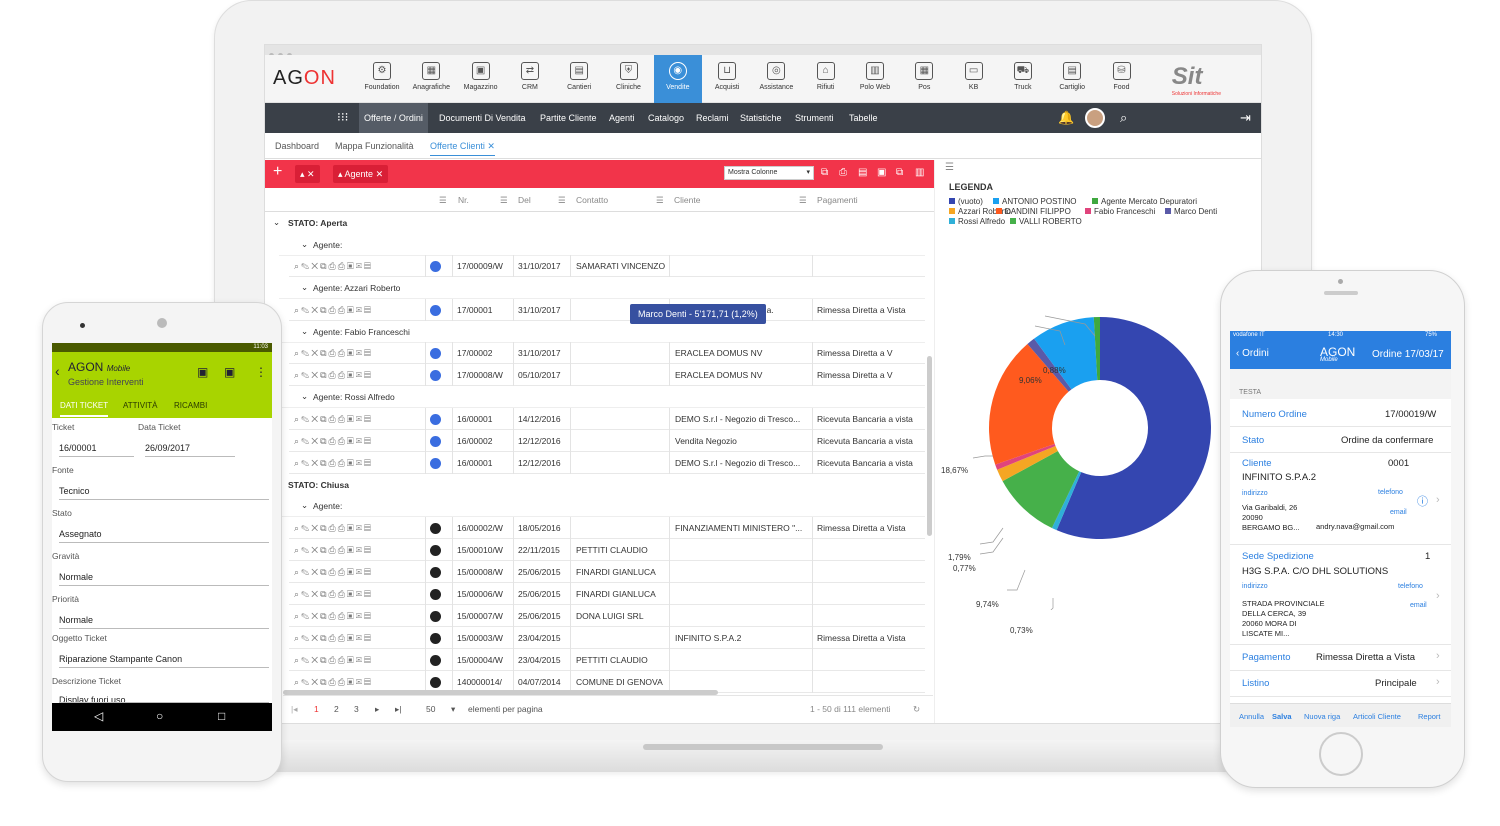 This screenshot has width=1500, height=826. What do you see at coordinates (481, 79) in the screenshot?
I see `module-magazzino: ▣ Magazzino` at bounding box center [481, 79].